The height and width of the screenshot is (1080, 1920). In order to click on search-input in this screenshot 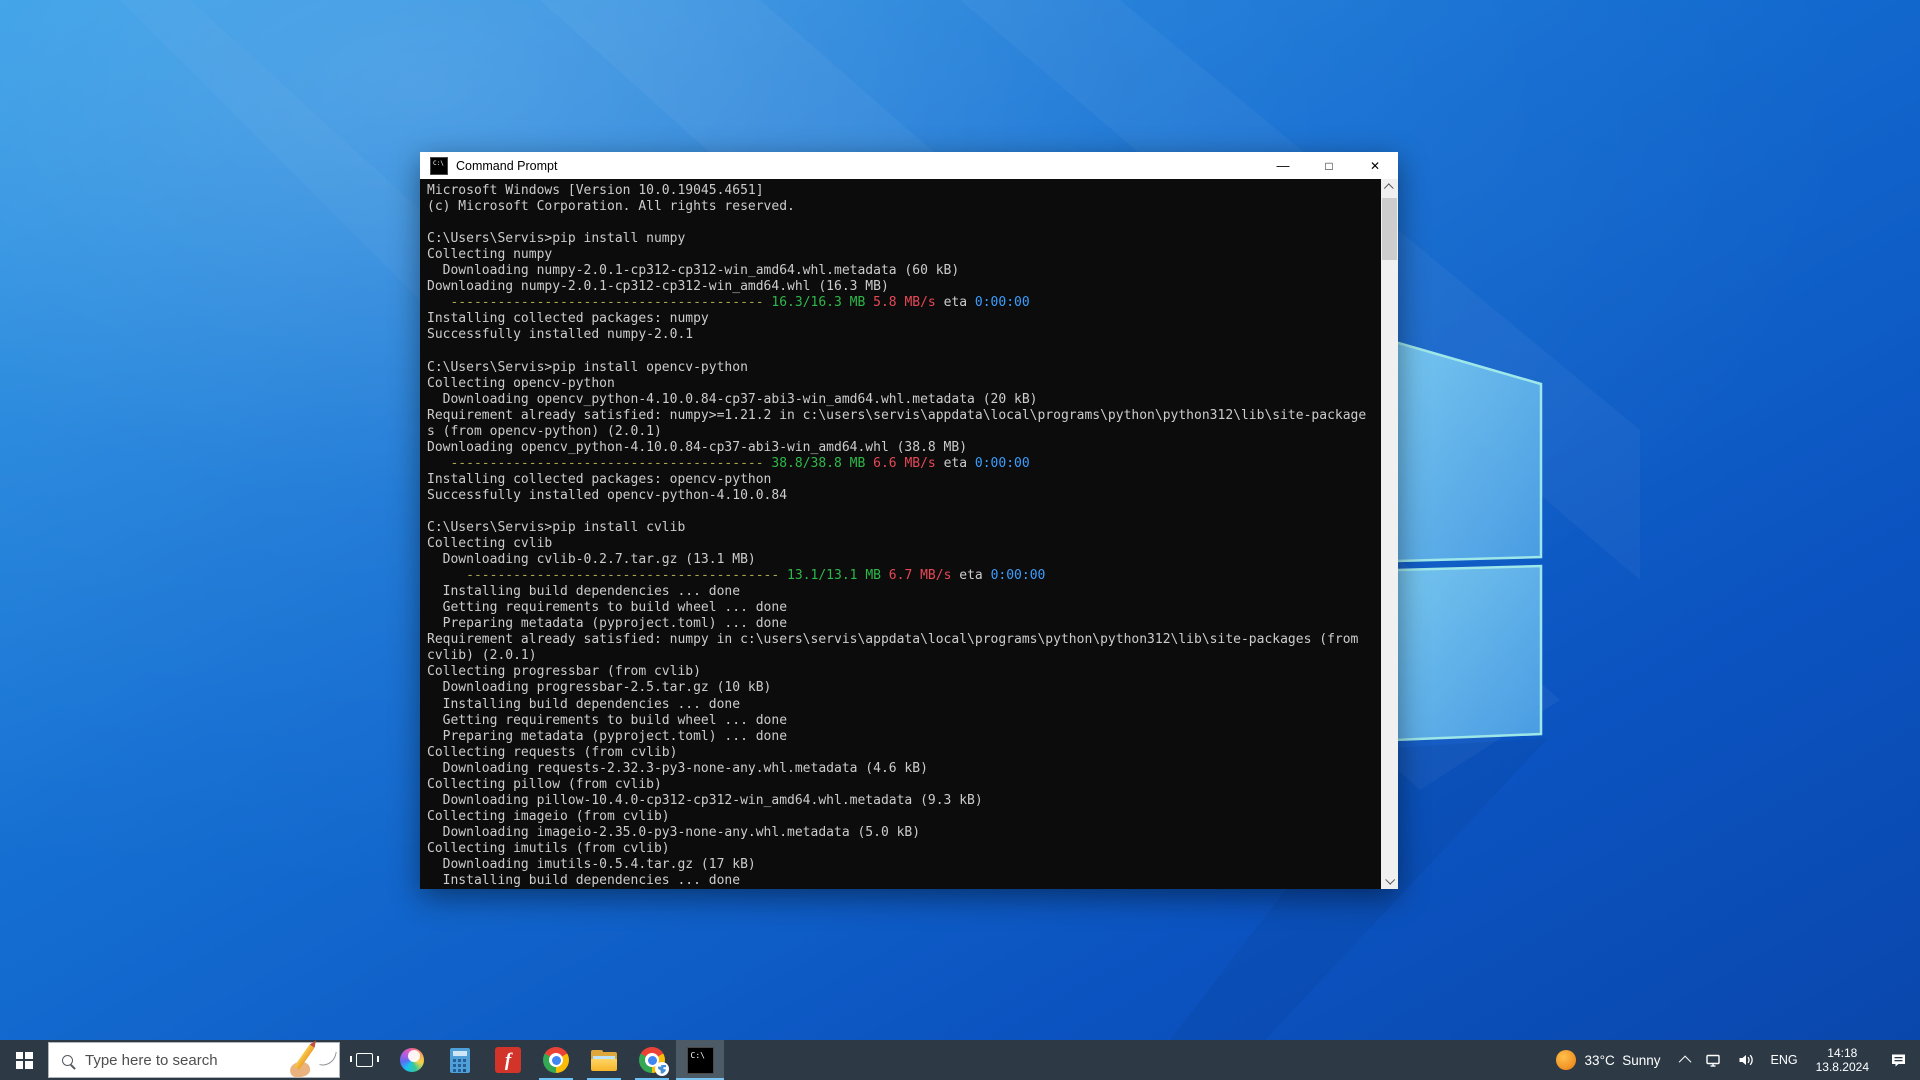, I will do `click(183, 1060)`.